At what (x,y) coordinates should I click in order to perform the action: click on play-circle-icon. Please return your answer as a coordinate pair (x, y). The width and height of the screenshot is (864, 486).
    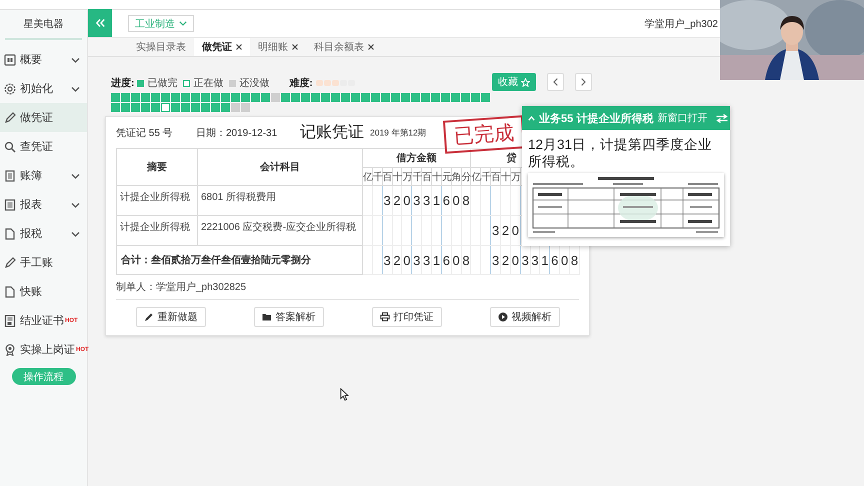
    Looking at the image, I should click on (503, 317).